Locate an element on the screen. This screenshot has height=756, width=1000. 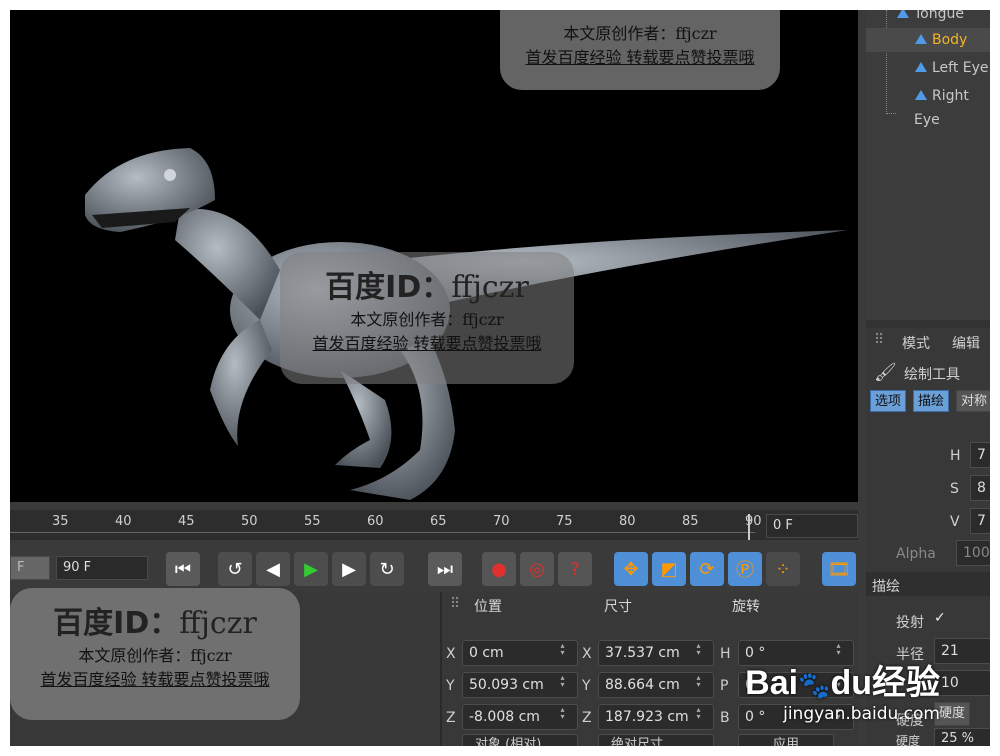
timeline-icon: 🎞 is located at coordinates (839, 569).